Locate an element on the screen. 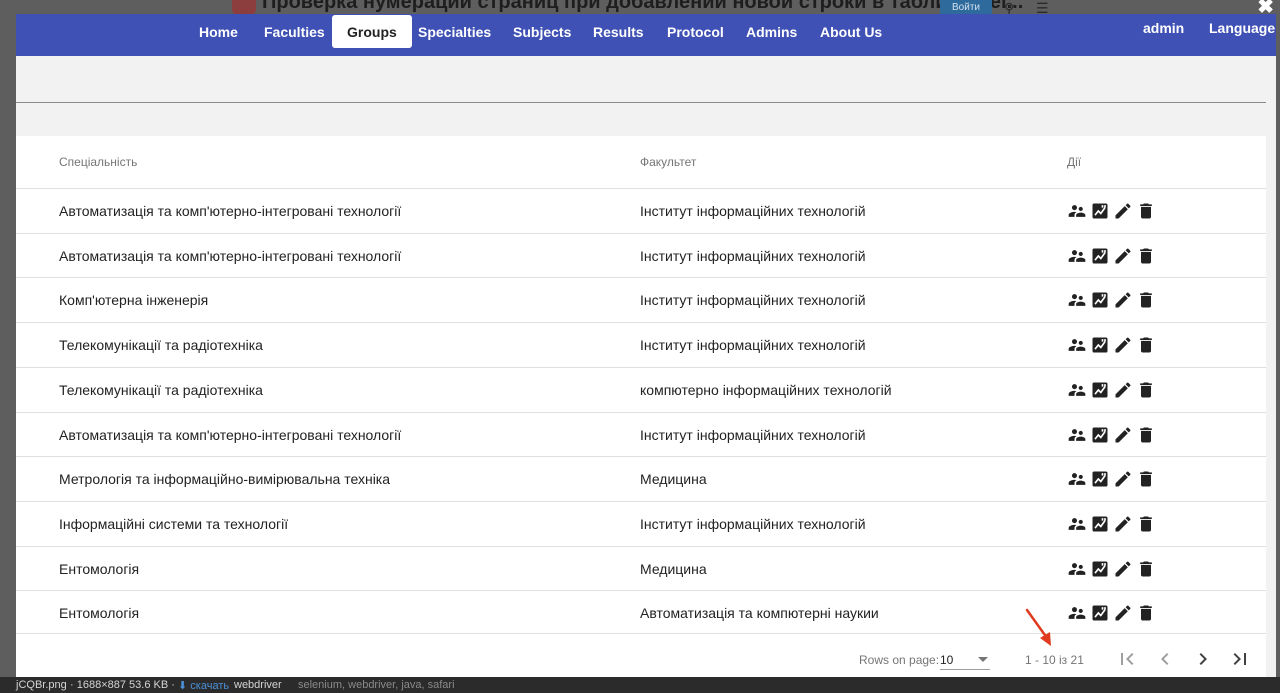 The image size is (1280, 693). next-page-icon is located at coordinates (1203, 659).